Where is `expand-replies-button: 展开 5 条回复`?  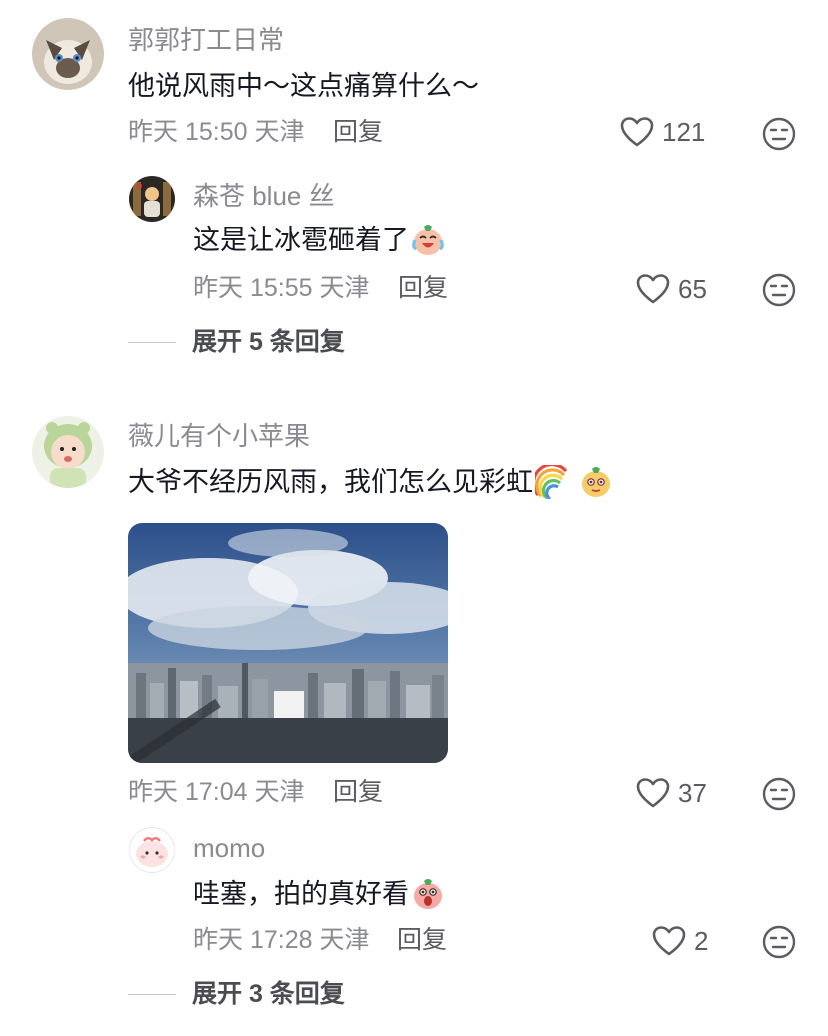
expand-replies-button: 展开 5 条回复 is located at coordinates (236, 342).